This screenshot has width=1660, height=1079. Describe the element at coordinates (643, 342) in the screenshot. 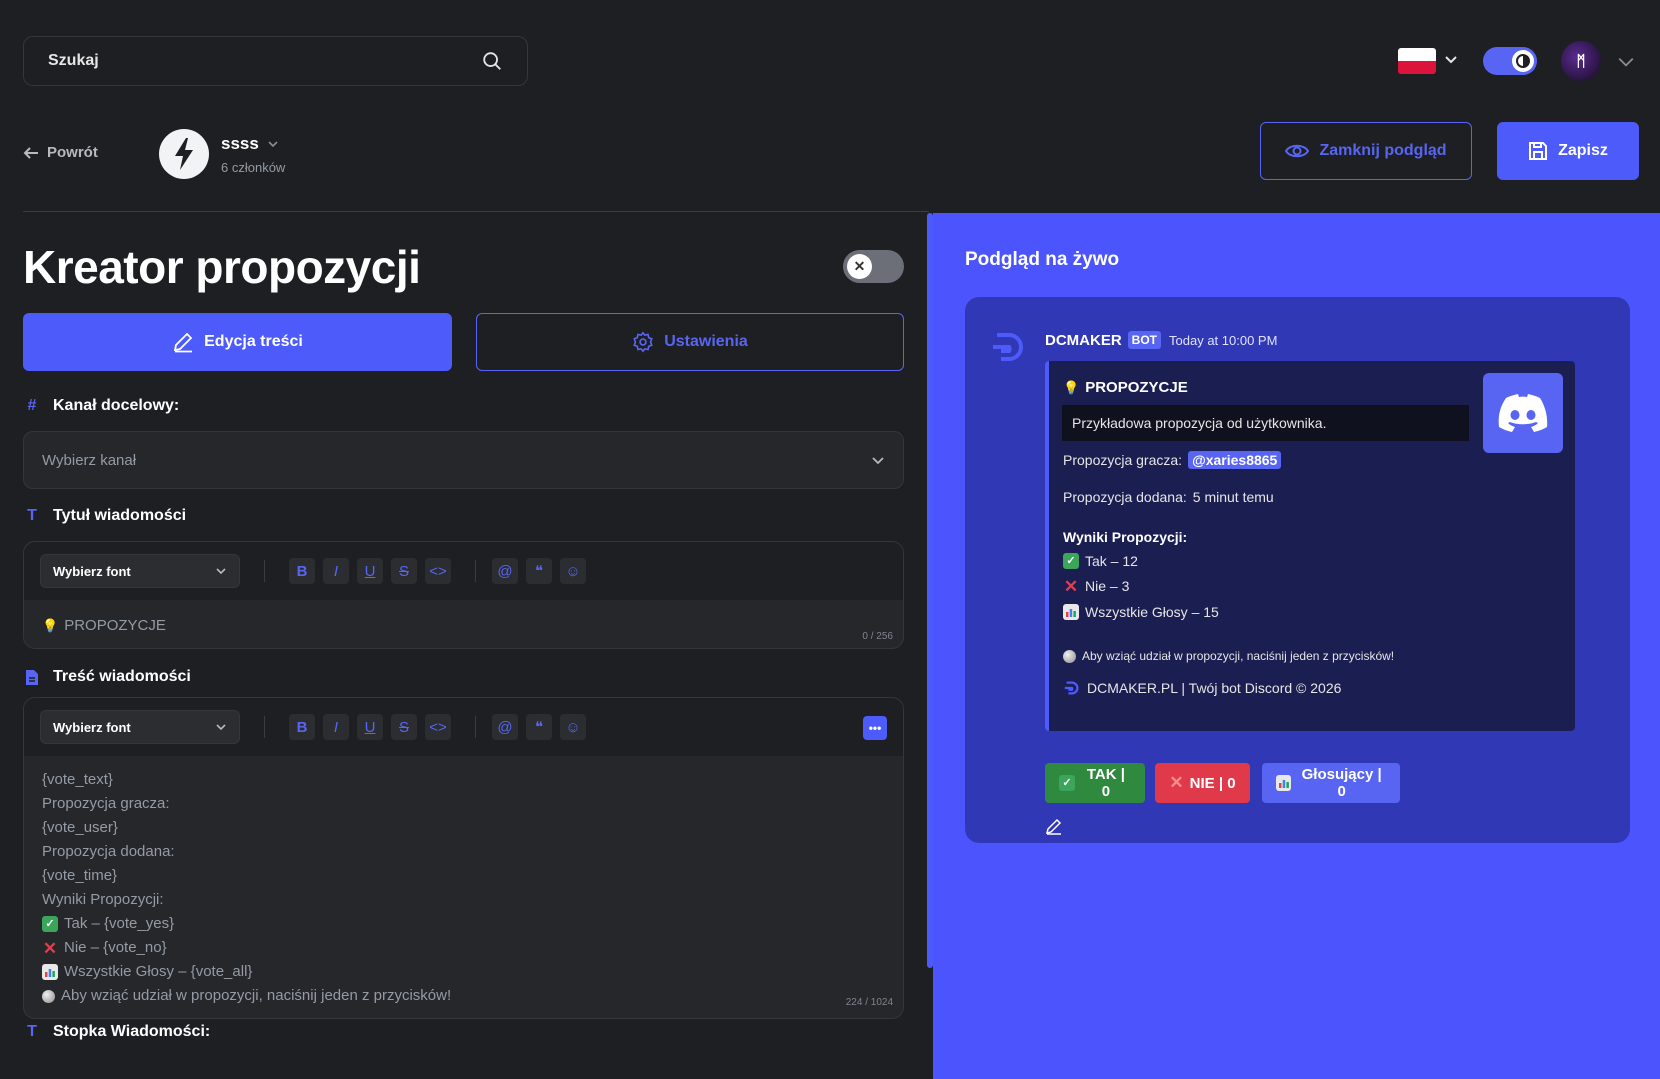

I see `gear-icon` at that location.